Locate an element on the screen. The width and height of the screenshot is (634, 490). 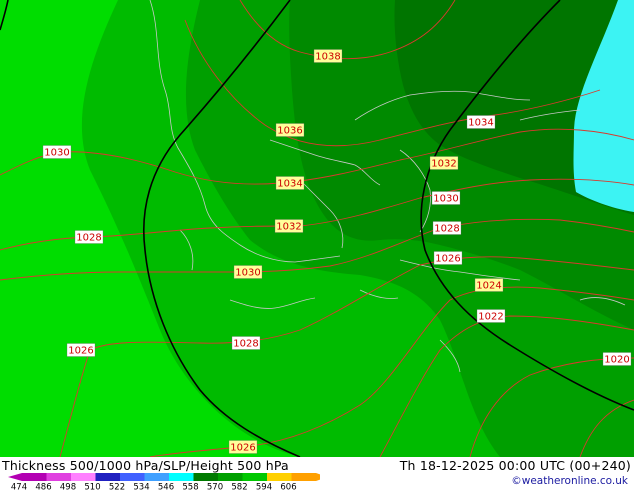
svg-text: 1024 is located at coordinates (488, 286).